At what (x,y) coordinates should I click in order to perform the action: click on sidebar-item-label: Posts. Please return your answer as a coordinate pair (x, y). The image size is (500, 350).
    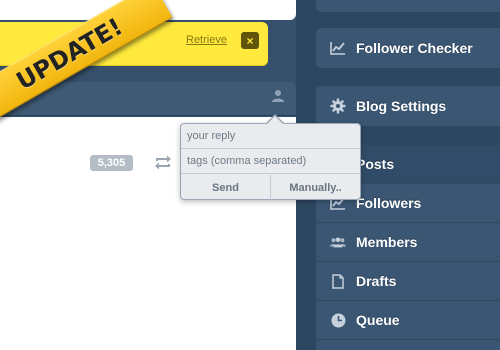
    Looking at the image, I should click on (375, 164).